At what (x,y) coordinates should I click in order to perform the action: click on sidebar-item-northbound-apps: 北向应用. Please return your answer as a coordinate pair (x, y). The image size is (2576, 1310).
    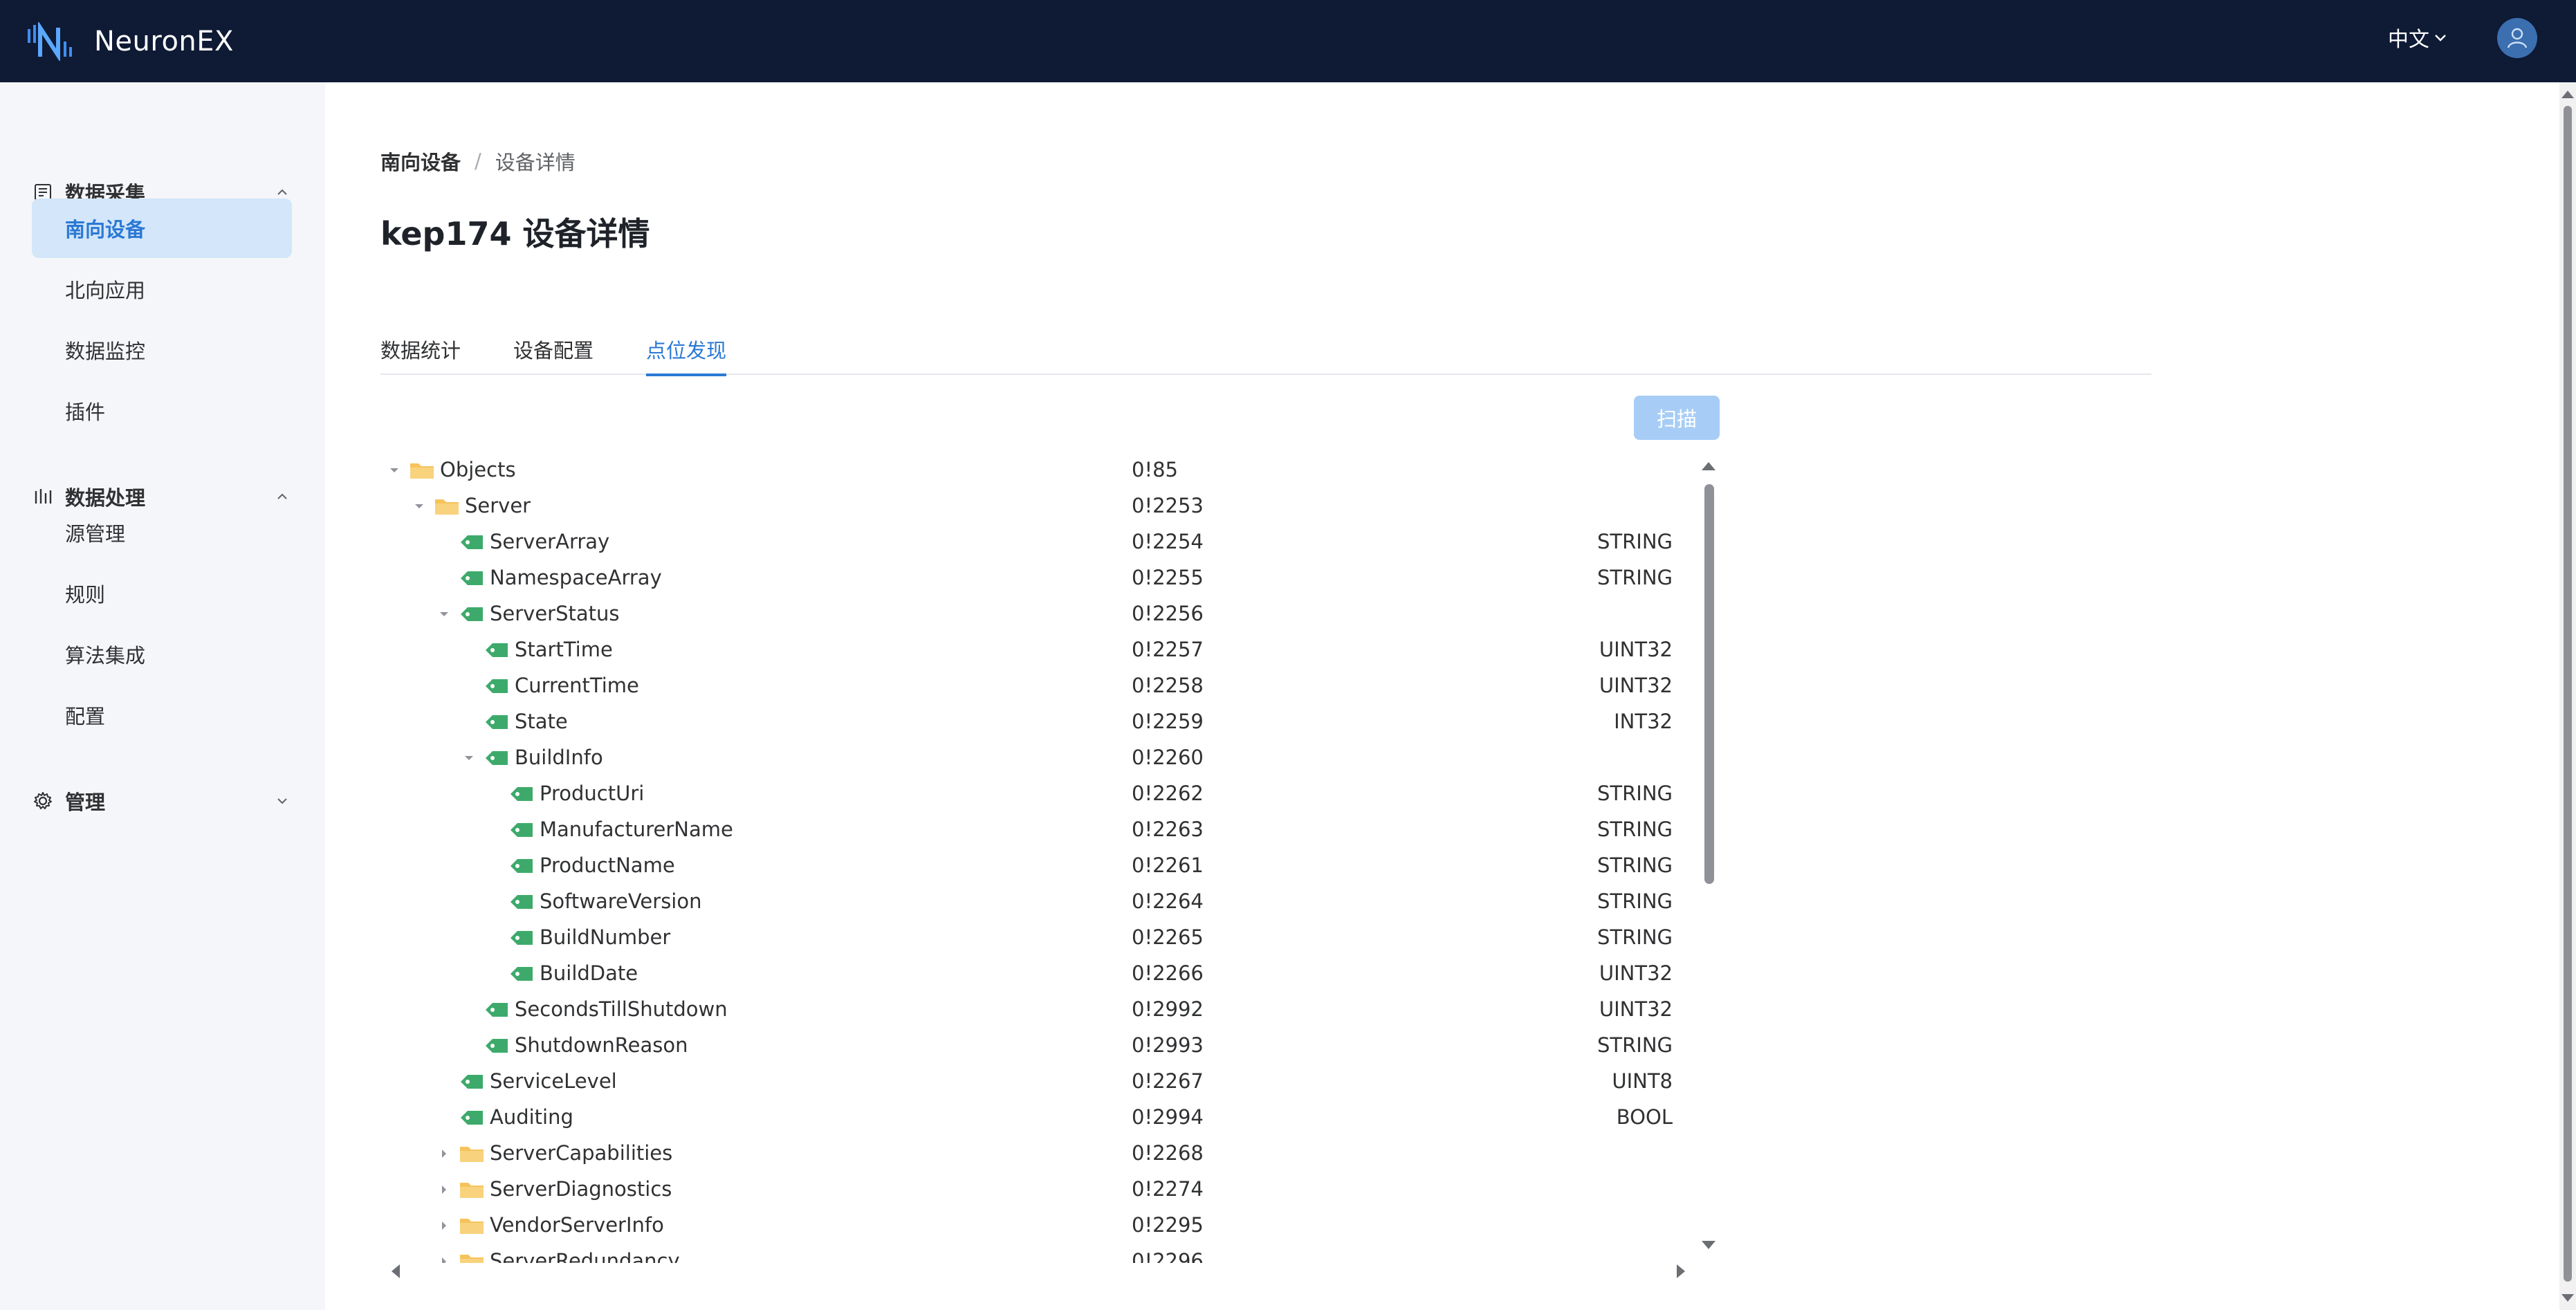
    Looking at the image, I should click on (162, 289).